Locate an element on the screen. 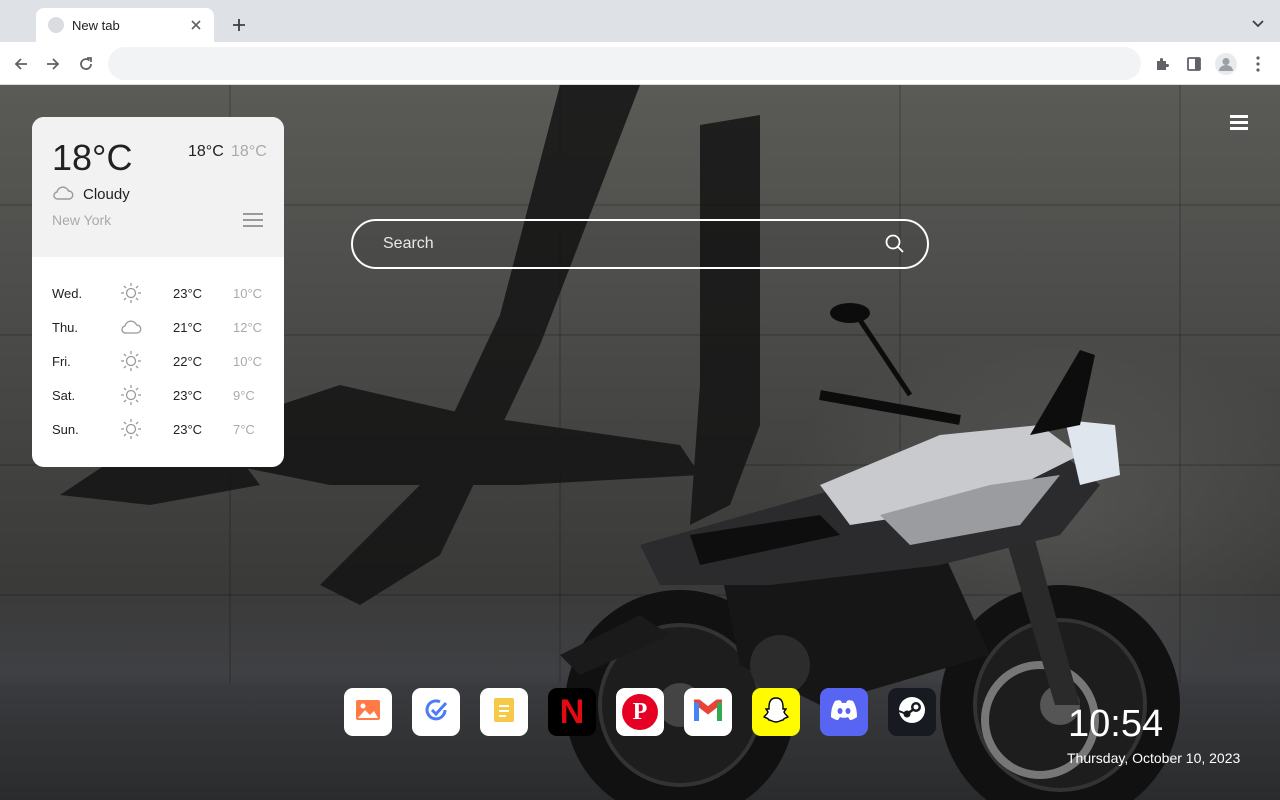  forecast-high: 22°C is located at coordinates (188, 361).